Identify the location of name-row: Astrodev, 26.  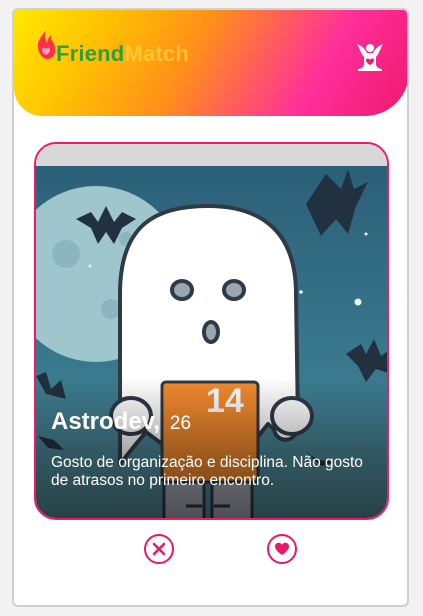
(213, 422).